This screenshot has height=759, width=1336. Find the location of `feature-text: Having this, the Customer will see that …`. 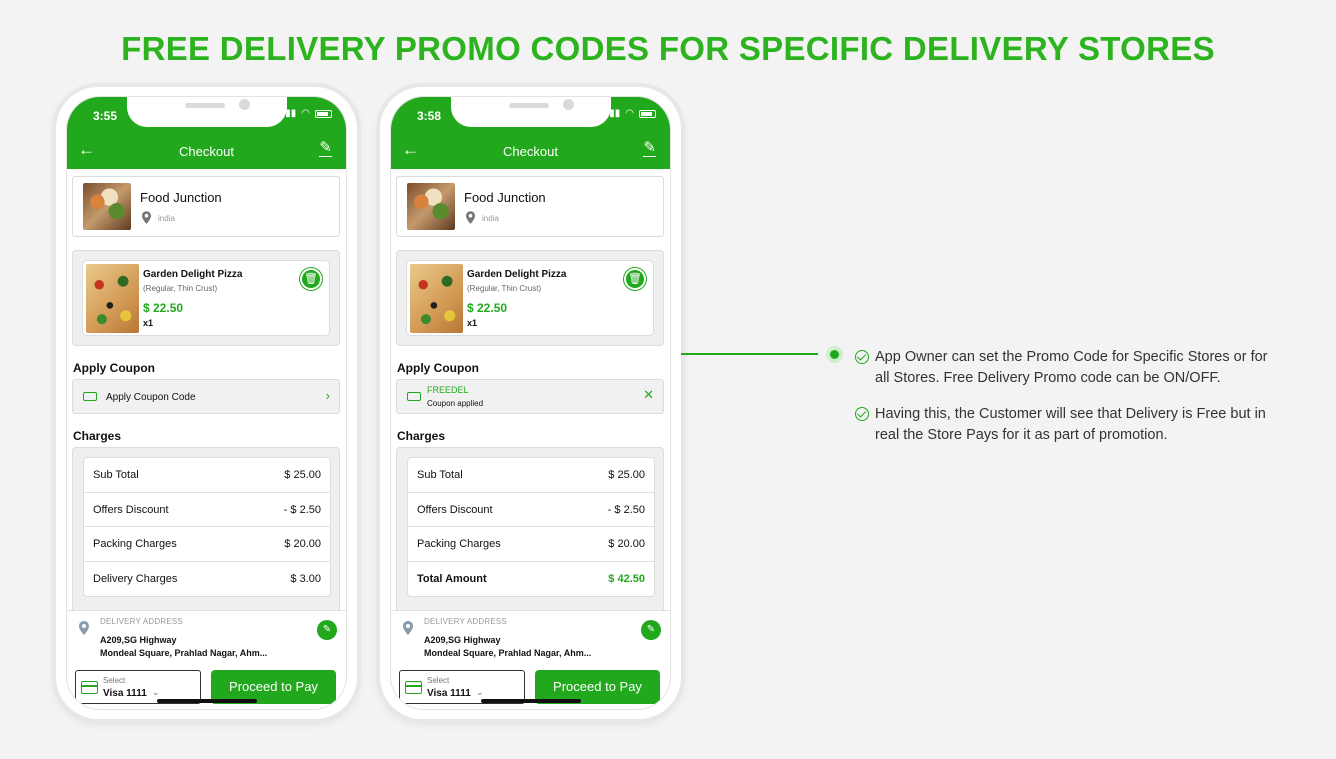

feature-text: Having this, the Customer will see that … is located at coordinates (1070, 424).